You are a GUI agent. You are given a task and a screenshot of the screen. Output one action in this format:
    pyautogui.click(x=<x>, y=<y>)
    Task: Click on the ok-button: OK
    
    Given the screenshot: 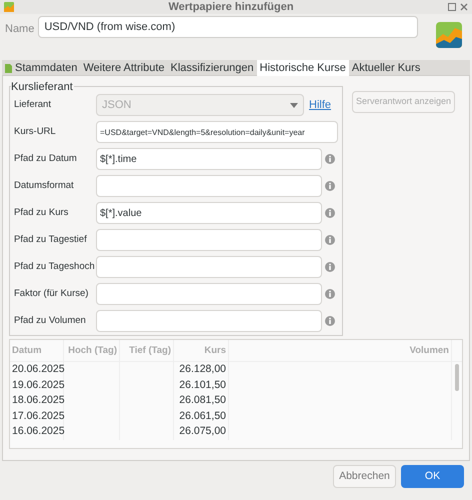 What is the action you would take?
    pyautogui.click(x=432, y=476)
    